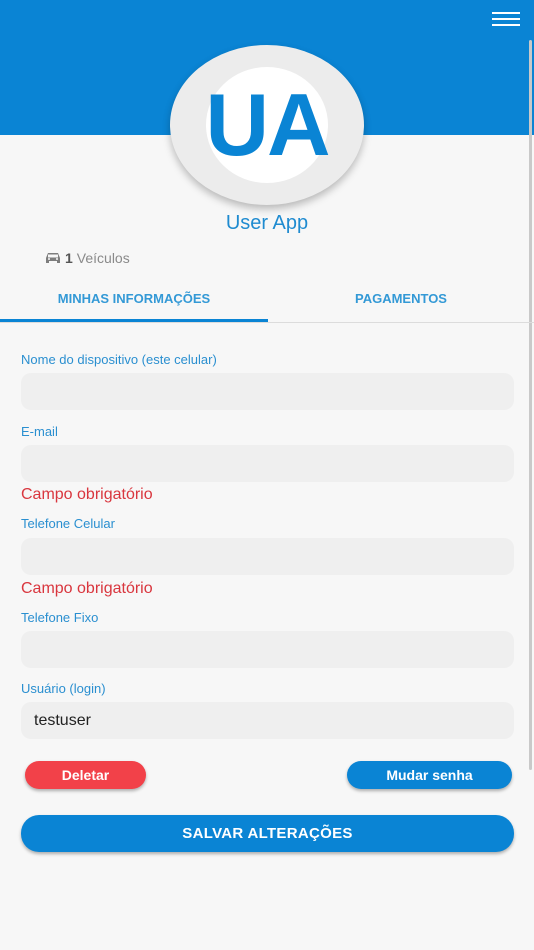 The width and height of the screenshot is (534, 950). I want to click on mobile-phone-input, so click(267, 556).